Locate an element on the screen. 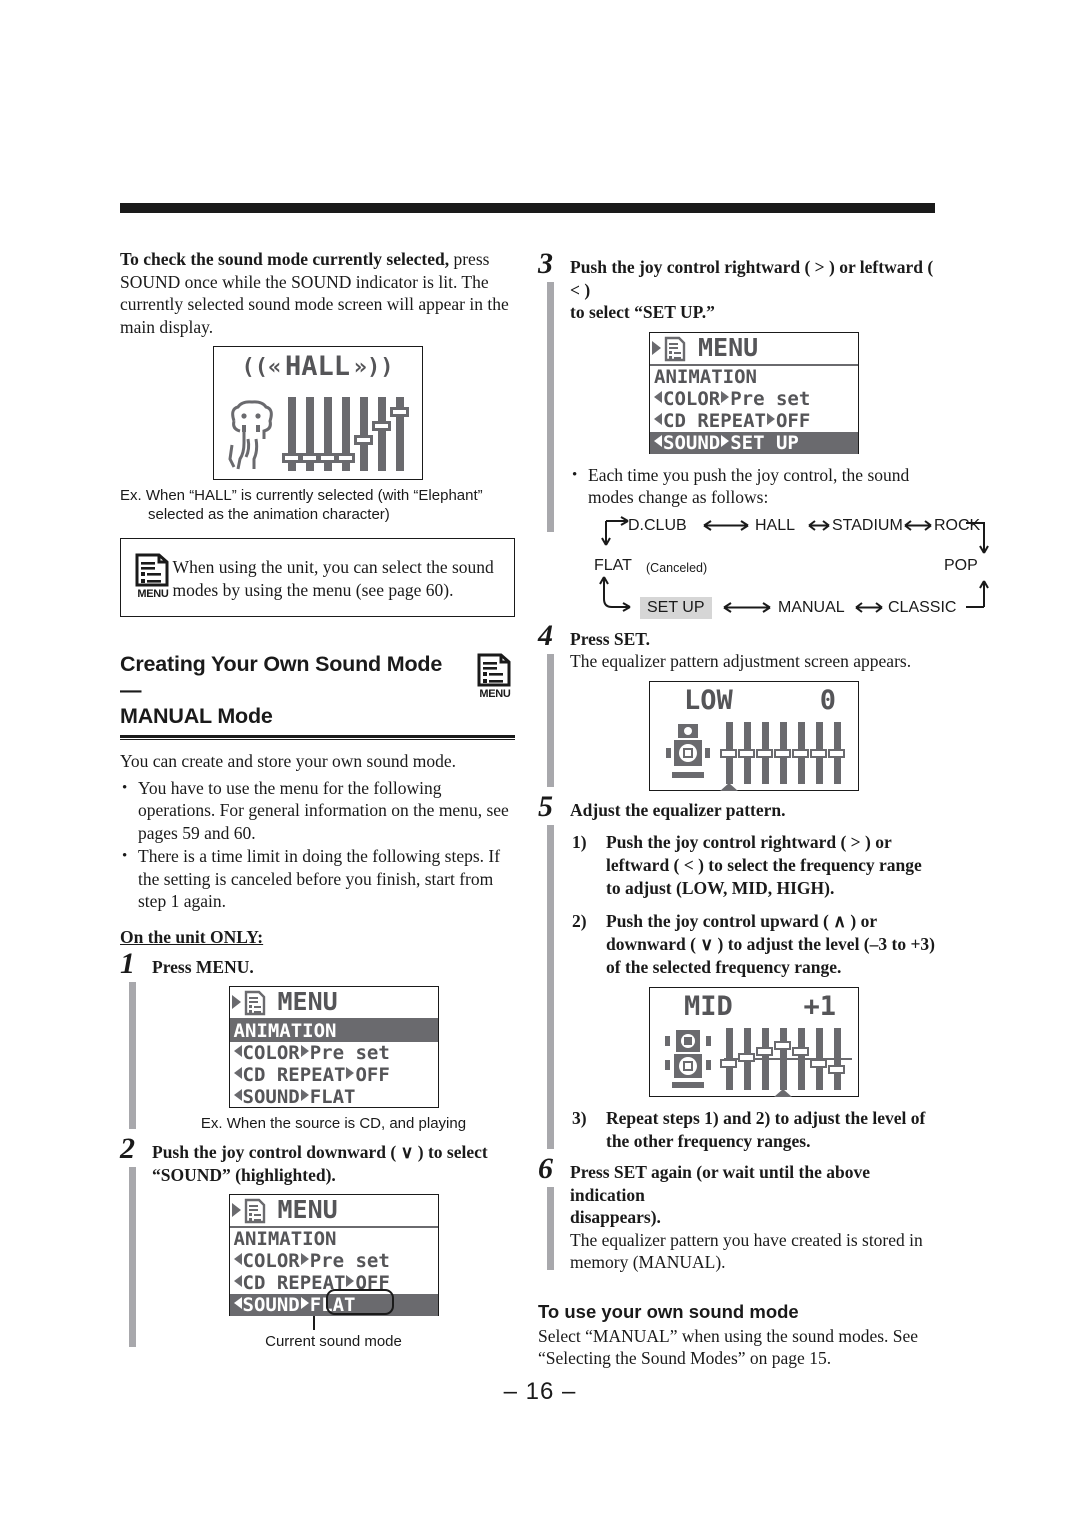 Image resolution: width=1080 pixels, height=1528 pixels. elephant-character-icon is located at coordinates (252, 436).